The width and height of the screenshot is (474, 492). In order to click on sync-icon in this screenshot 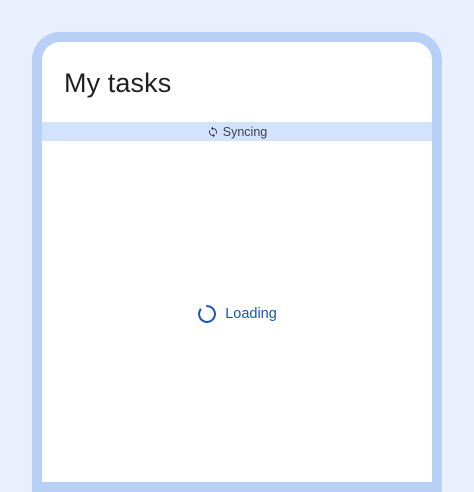, I will do `click(213, 132)`.